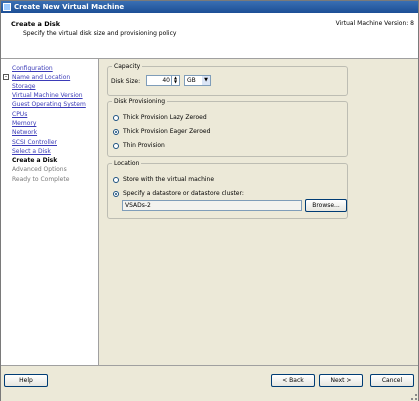 The height and width of the screenshot is (401, 419). I want to click on disk-size-value: 40, so click(166, 80).